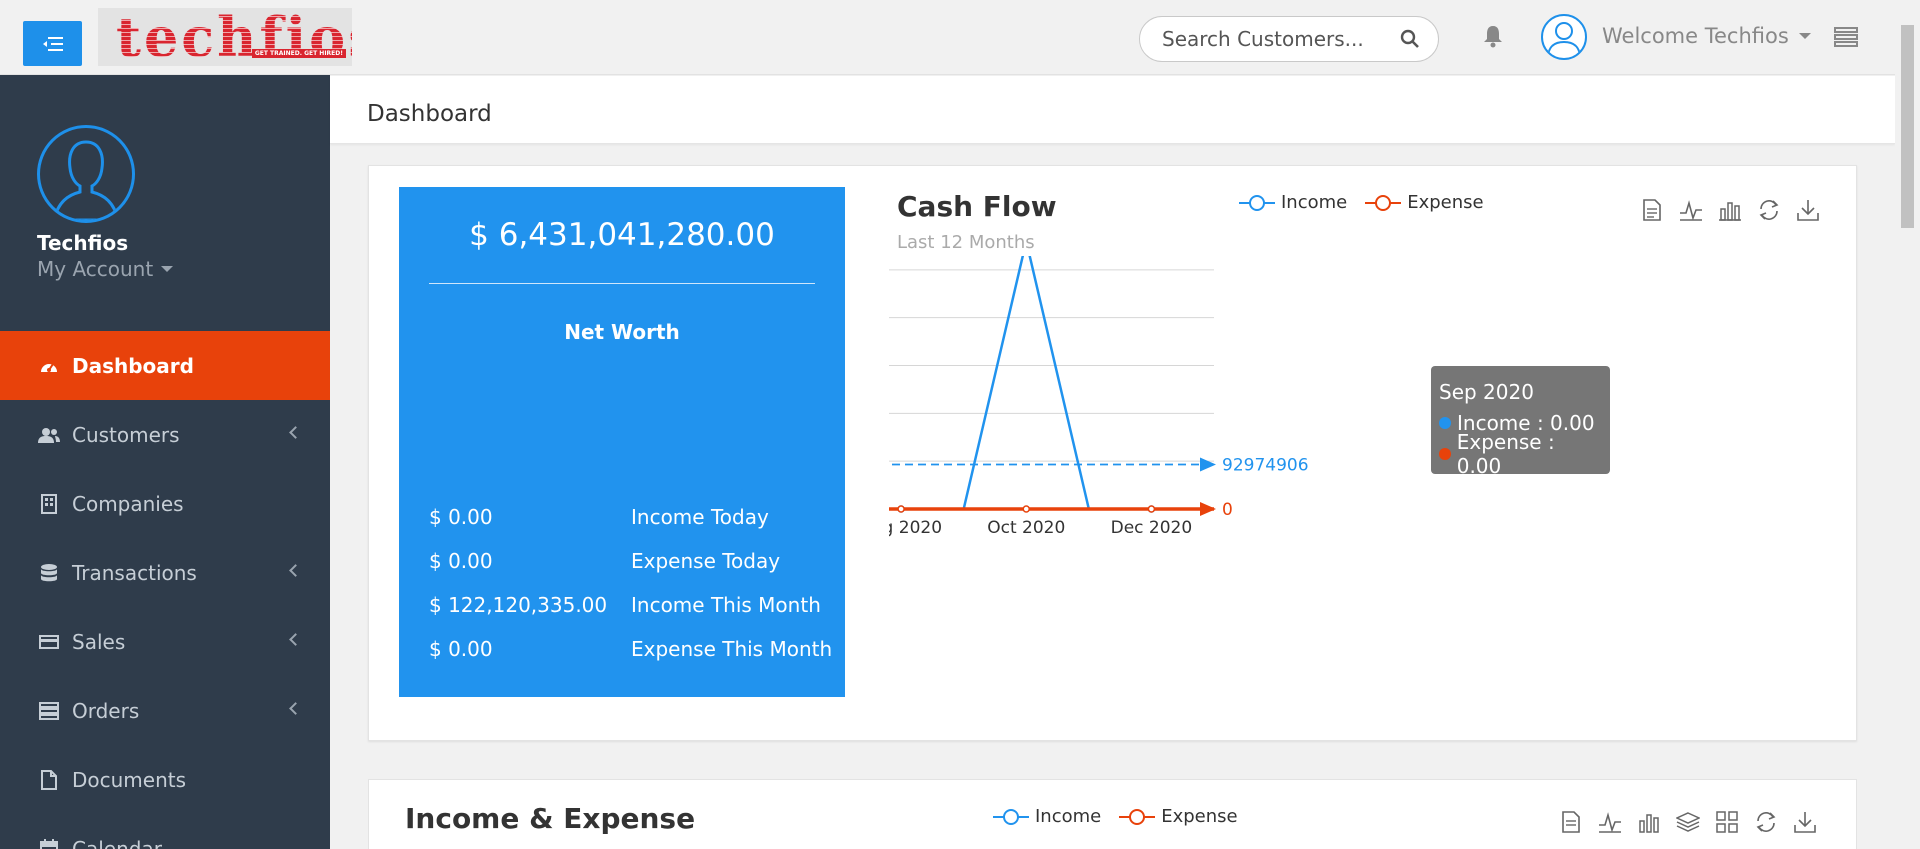 This screenshot has height=849, width=1920. I want to click on search-box, so click(1289, 39).